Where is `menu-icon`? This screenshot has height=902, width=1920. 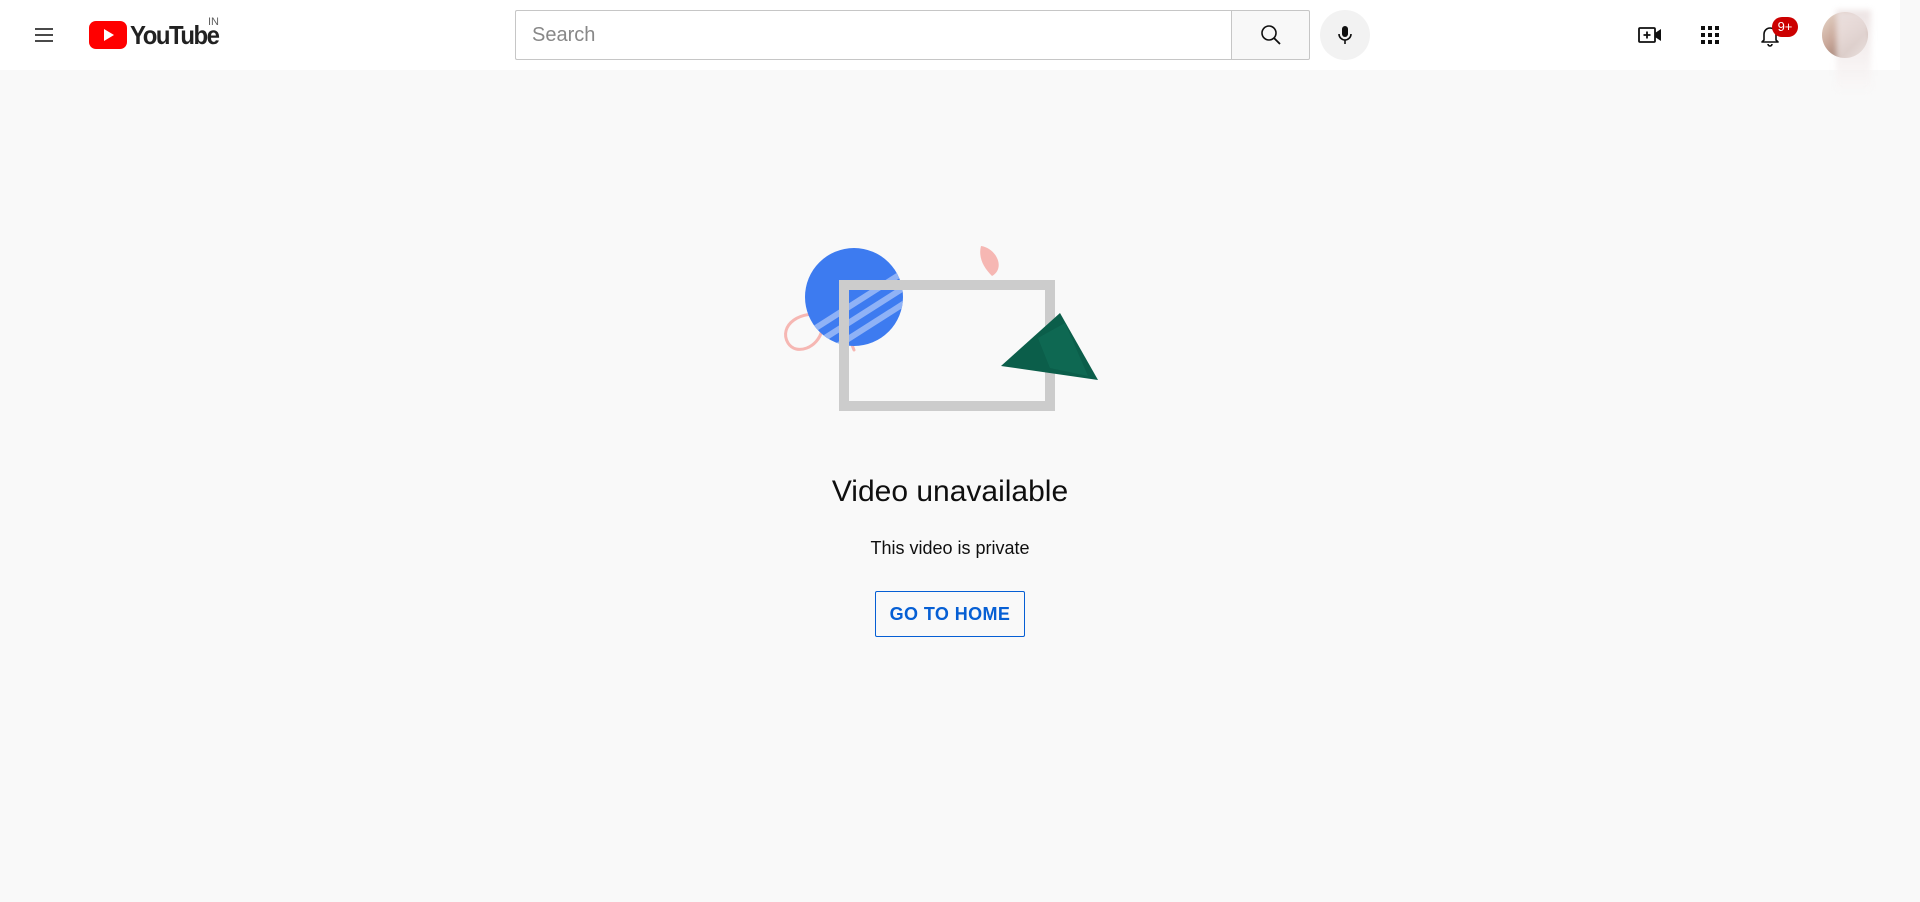 menu-icon is located at coordinates (44, 35).